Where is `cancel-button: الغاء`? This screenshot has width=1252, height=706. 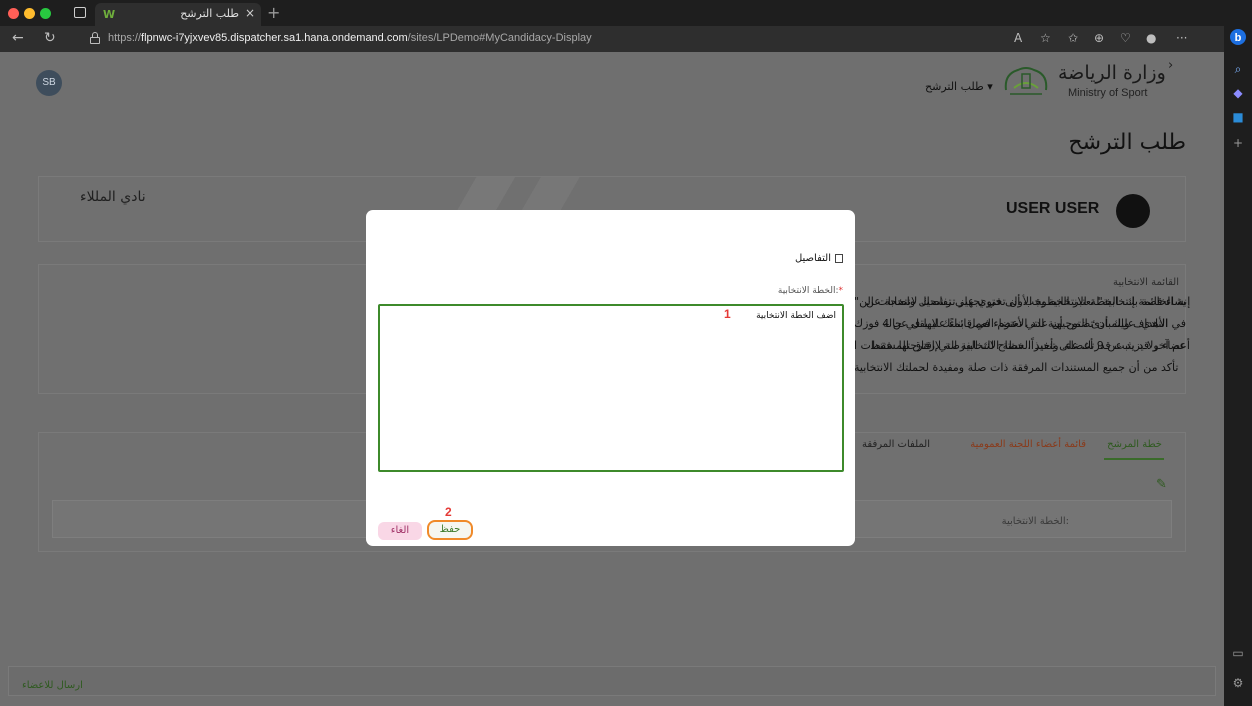 cancel-button: الغاء is located at coordinates (400, 531).